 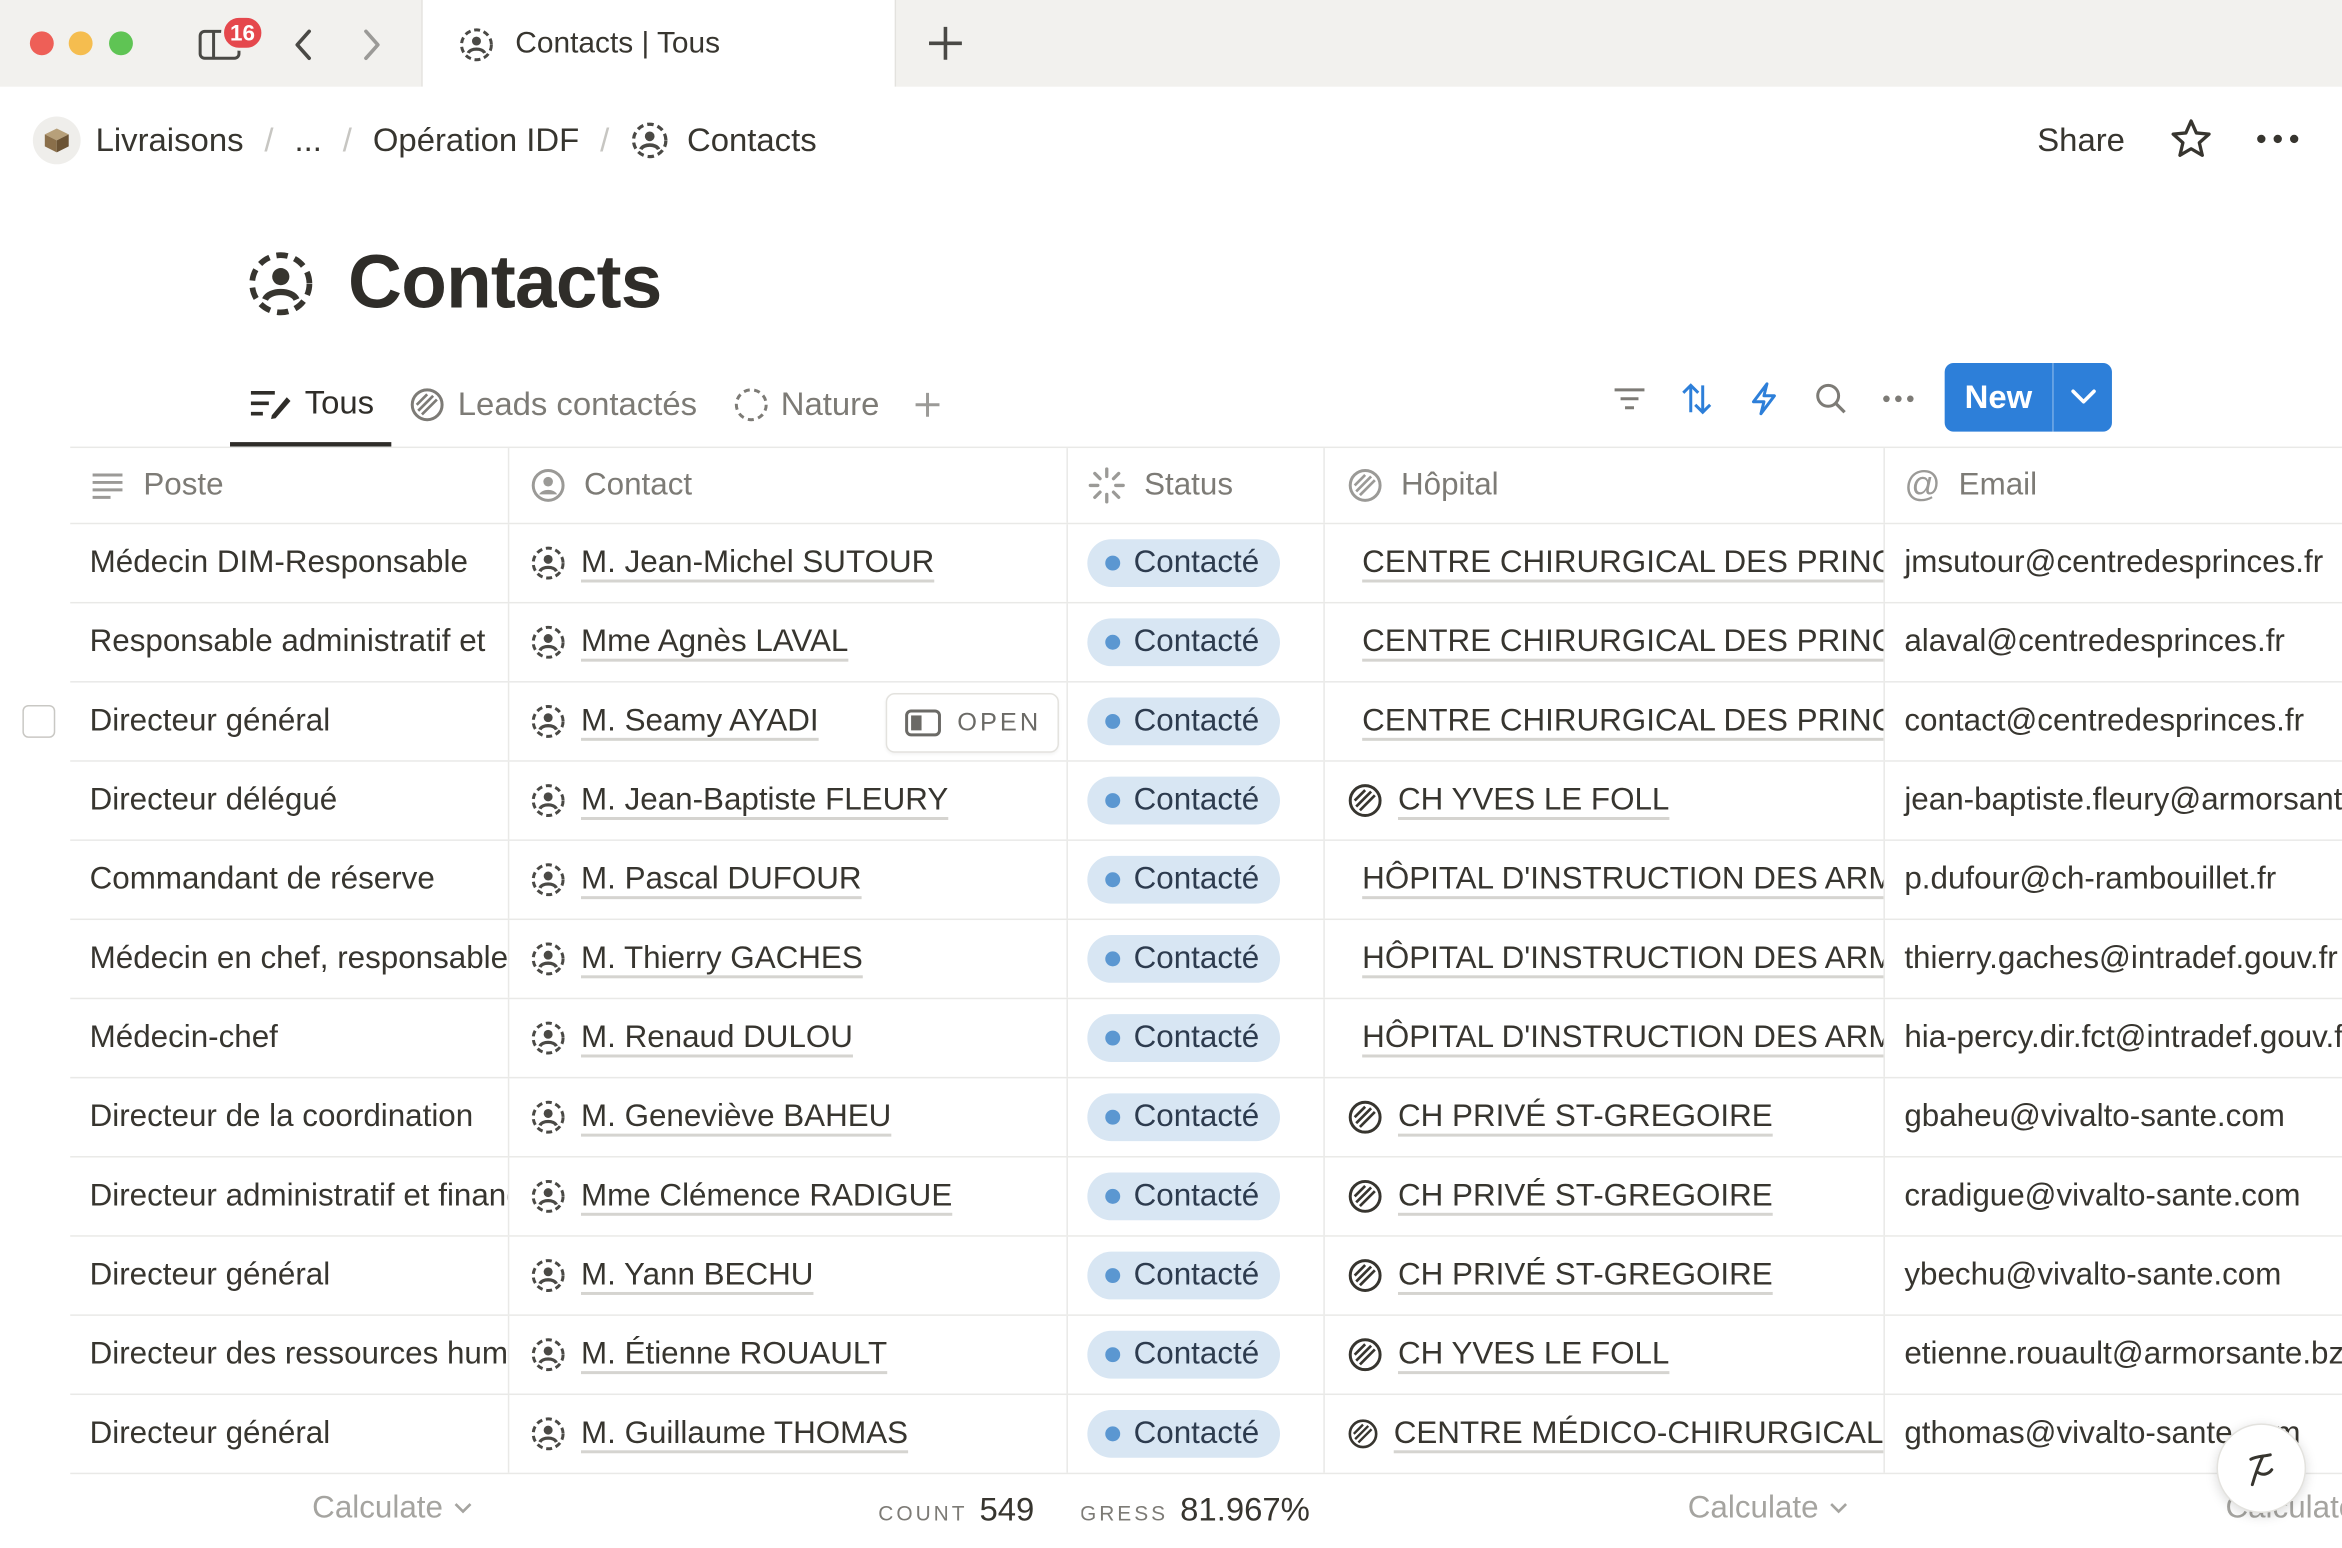 I want to click on cell-email: jean-baptiste.fleury@armorsante.bzh, so click(x=2113, y=801).